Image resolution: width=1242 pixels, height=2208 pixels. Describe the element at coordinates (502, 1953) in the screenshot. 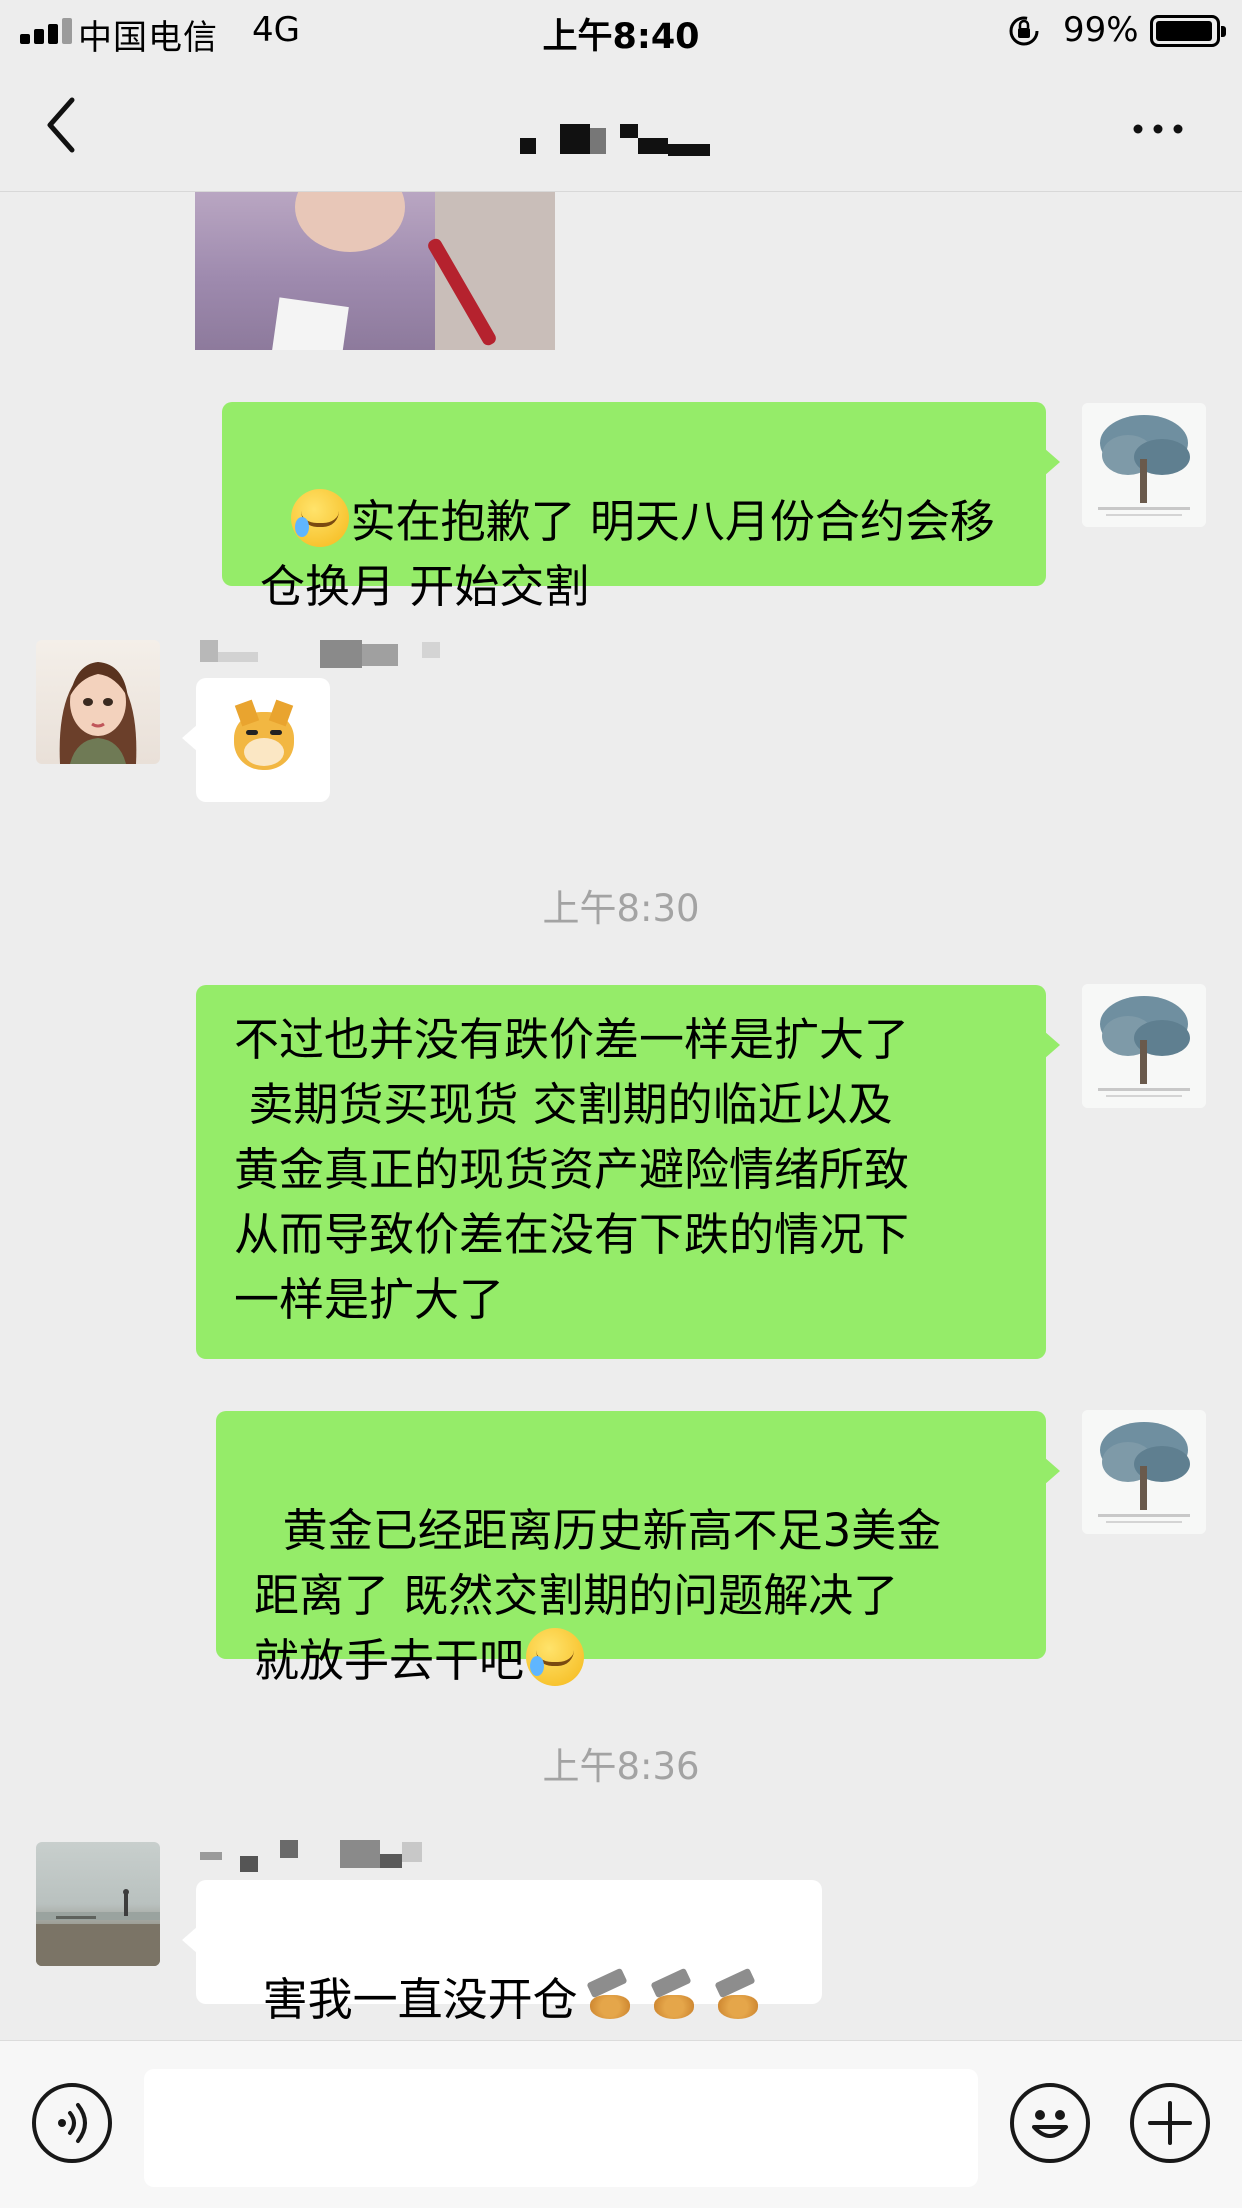

I see `message-bubble-received: 害我一直没开仓` at that location.